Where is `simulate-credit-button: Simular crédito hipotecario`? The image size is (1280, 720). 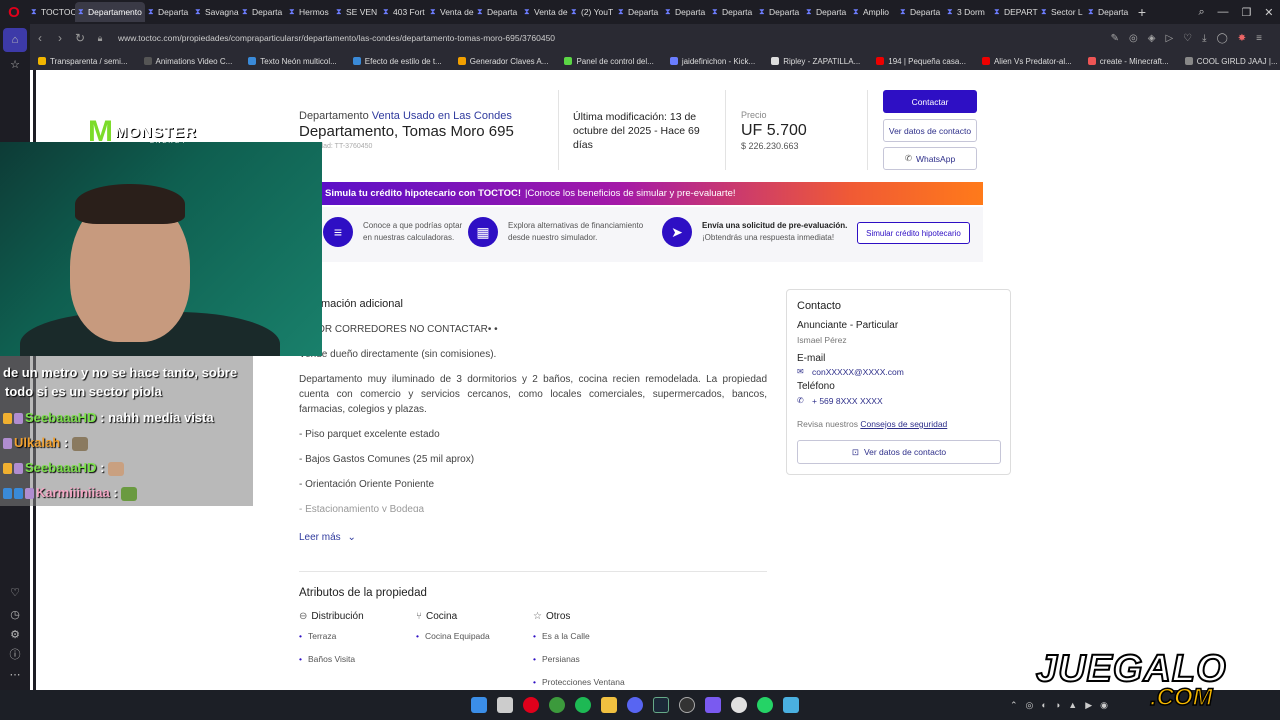 simulate-credit-button: Simular crédito hipotecario is located at coordinates (913, 233).